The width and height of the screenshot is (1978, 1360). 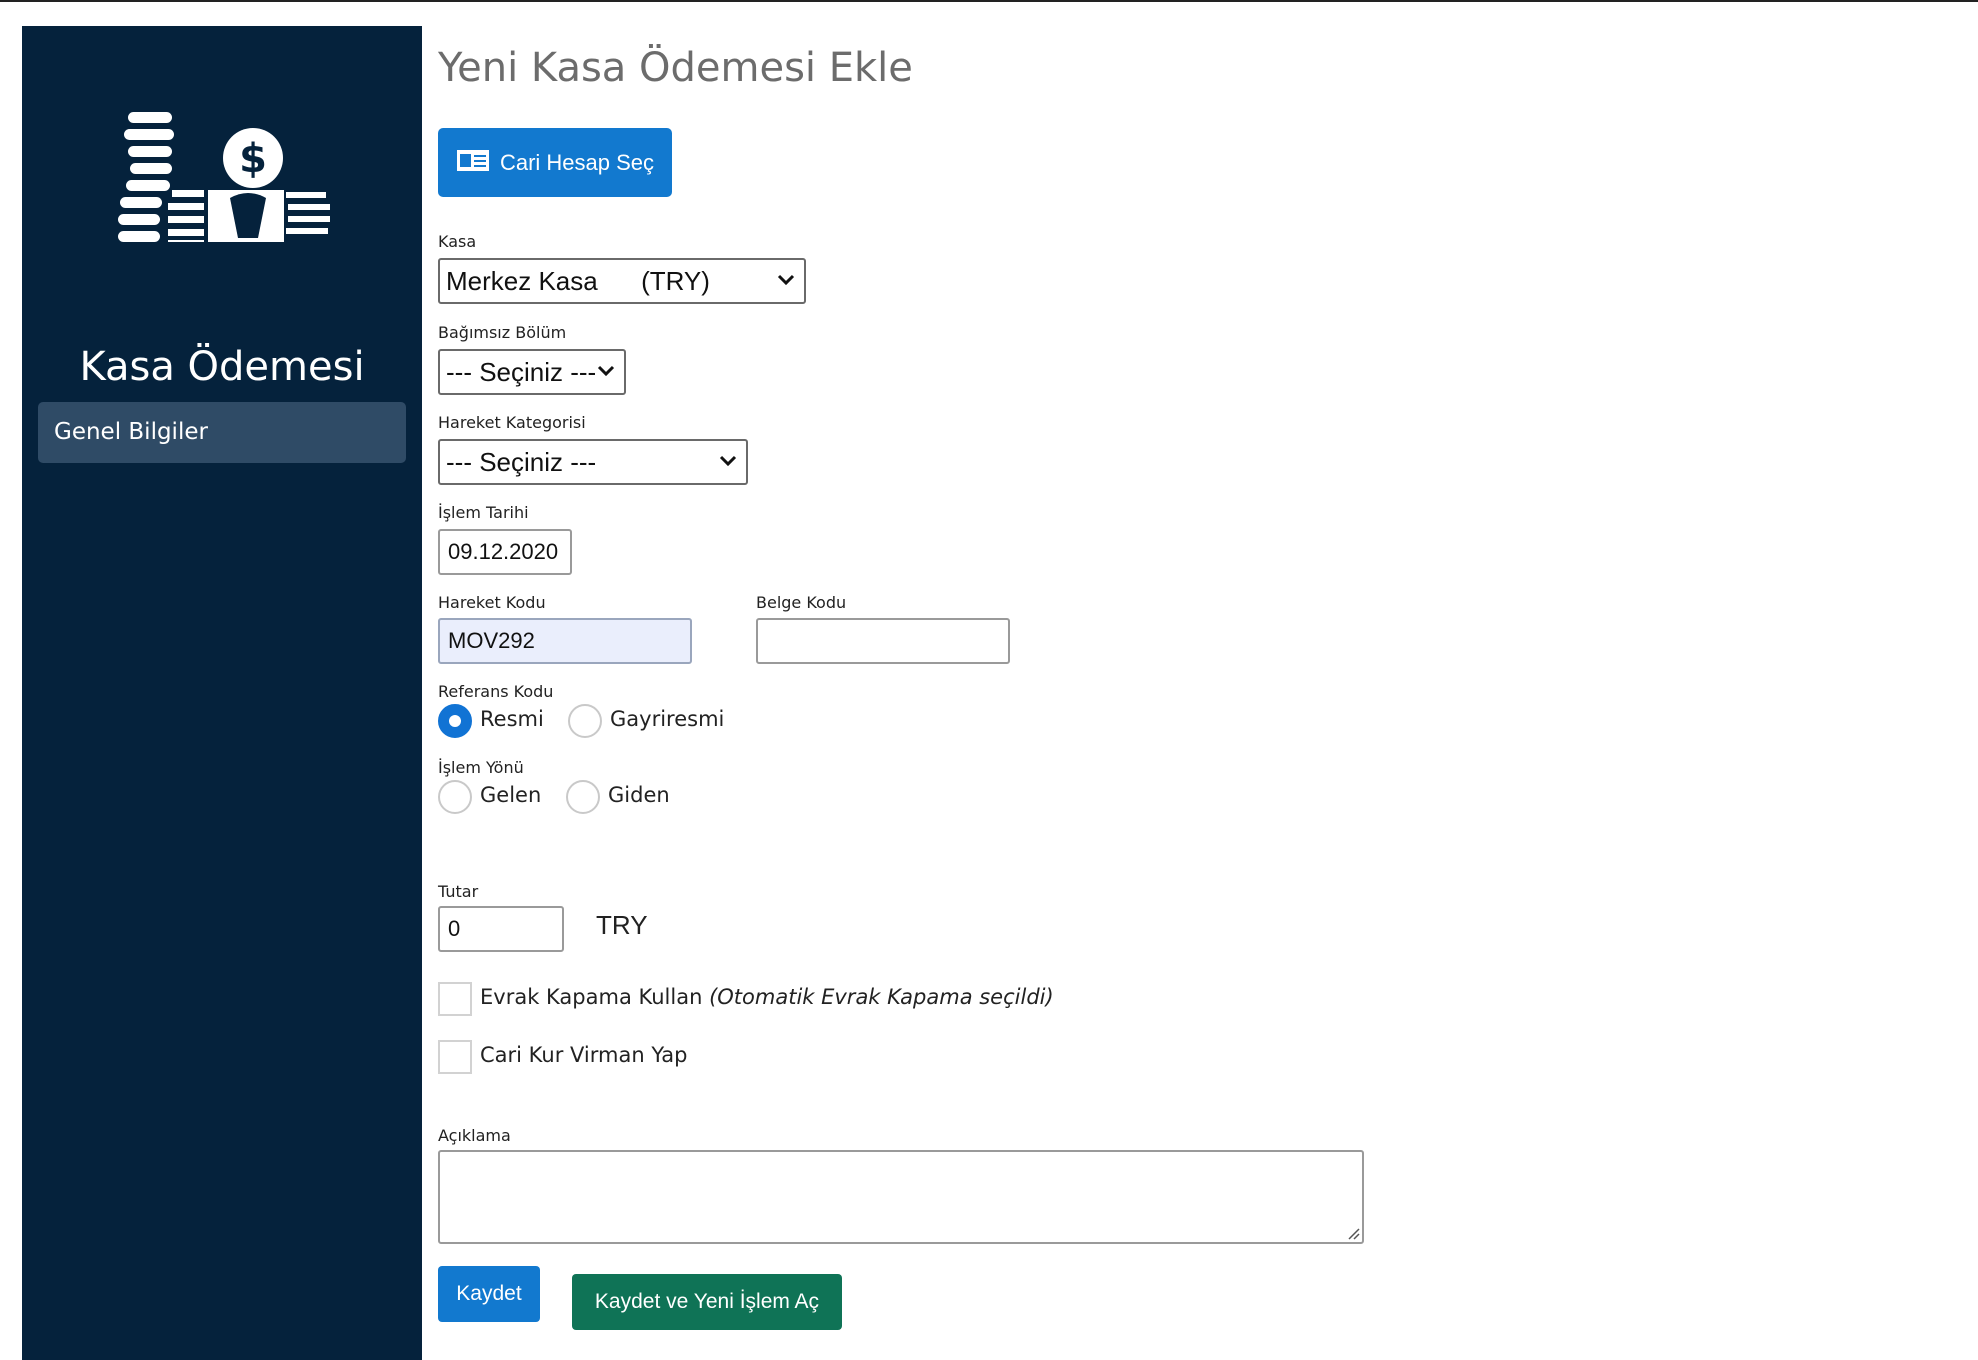 What do you see at coordinates (474, 1135) in the screenshot?
I see `aciklama-label: Açıklama` at bounding box center [474, 1135].